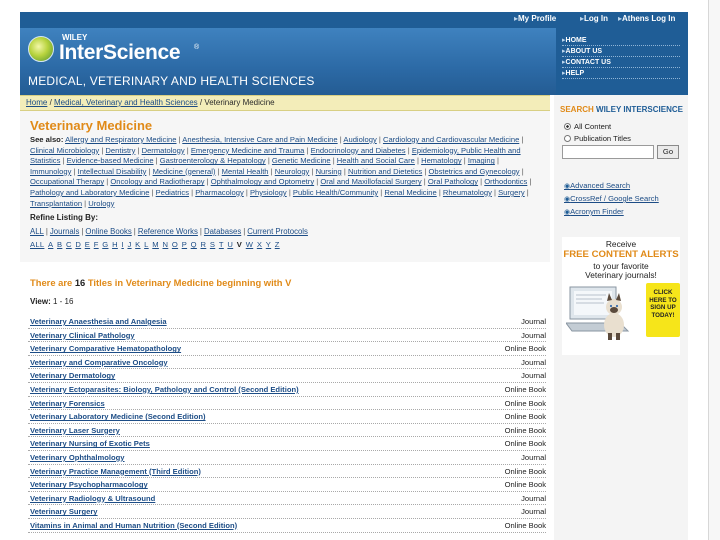 The height and width of the screenshot is (540, 720). I want to click on refine-option: Reference Works, so click(168, 231).